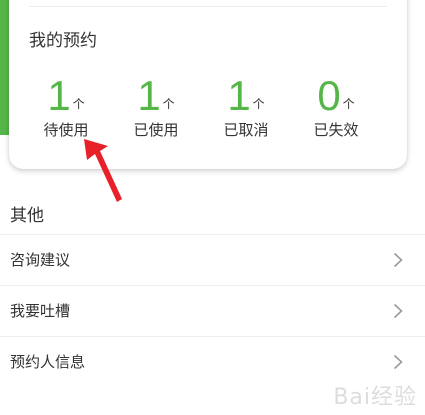 This screenshot has width=425, height=415. What do you see at coordinates (239, 95) in the screenshot?
I see `stat-cancelled-count: 1` at bounding box center [239, 95].